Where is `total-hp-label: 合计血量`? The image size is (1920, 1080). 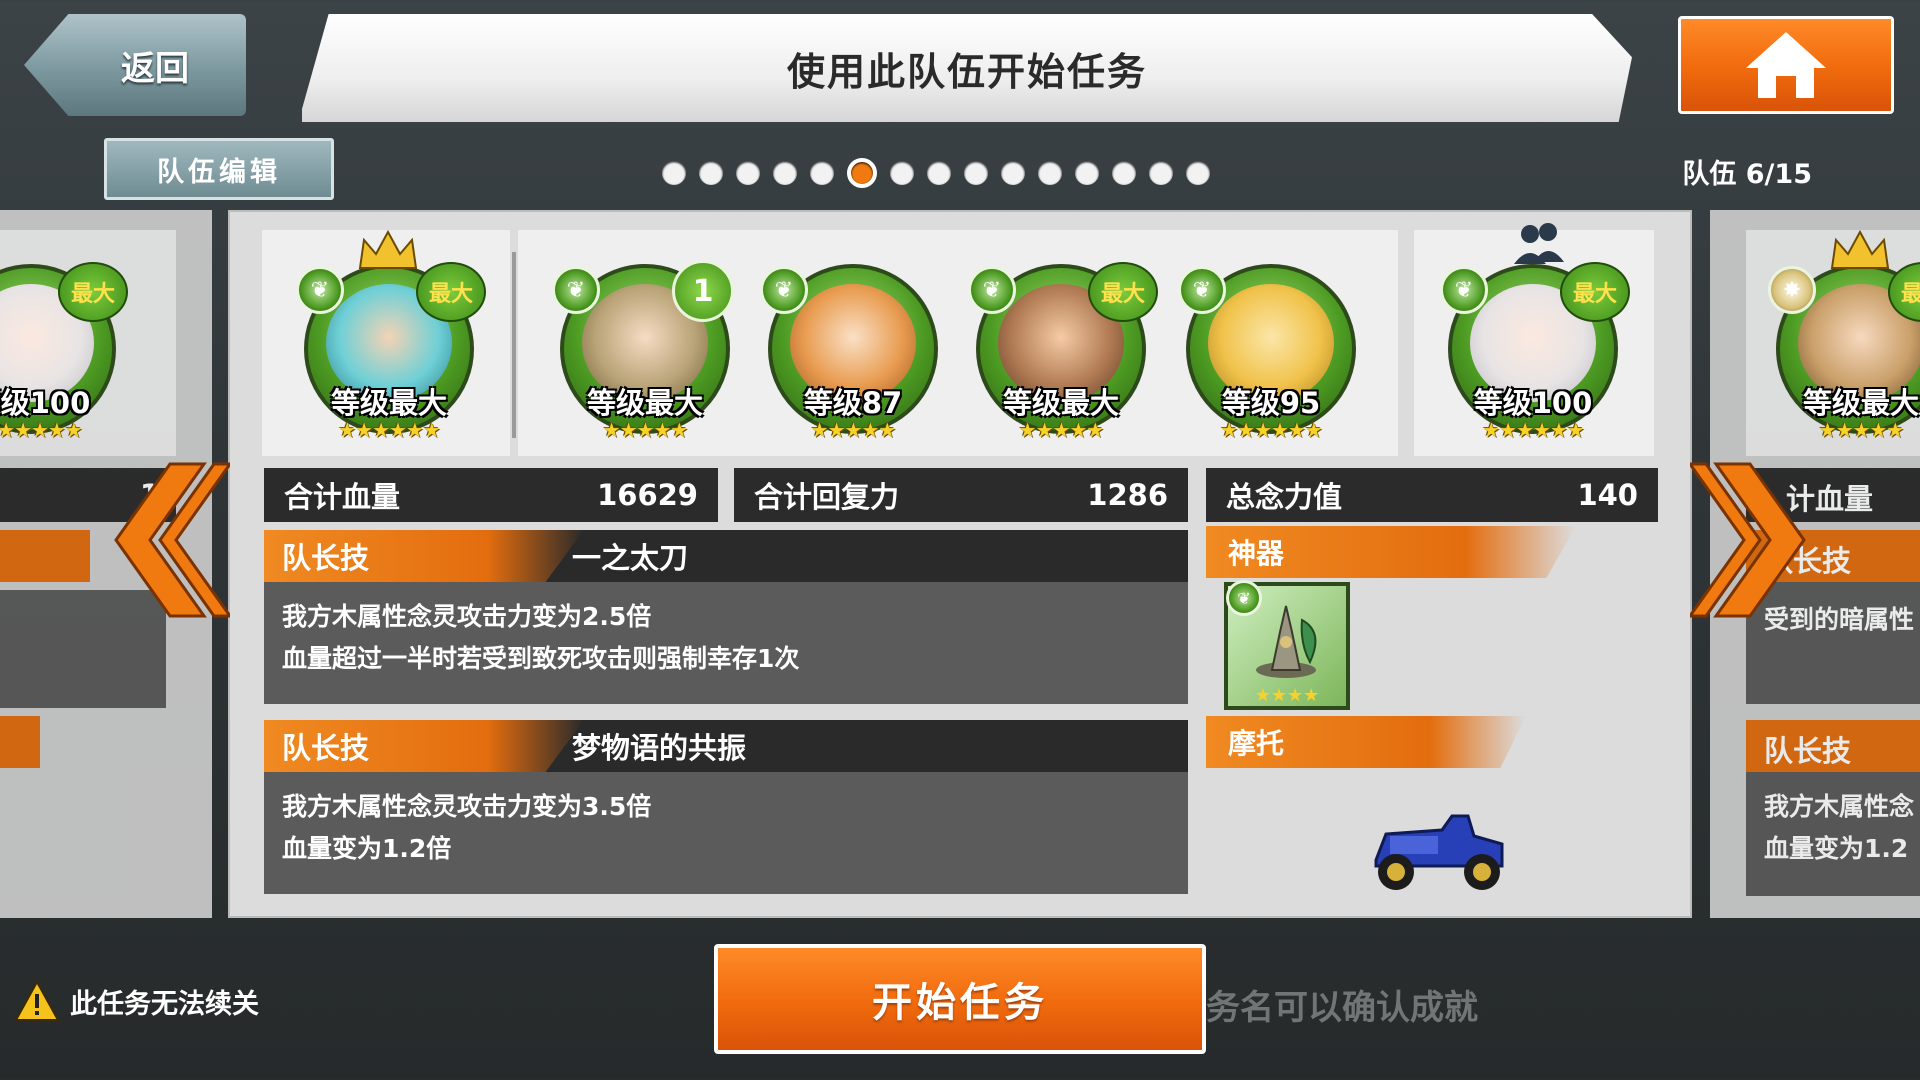
total-hp-label: 合计血量 is located at coordinates (342, 497).